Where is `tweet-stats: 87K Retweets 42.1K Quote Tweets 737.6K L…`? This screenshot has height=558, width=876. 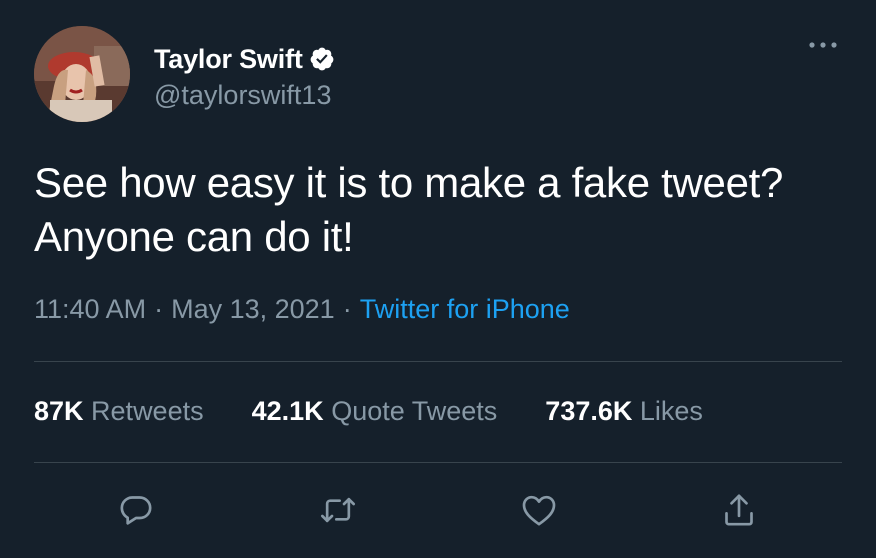
tweet-stats: 87K Retweets 42.1K Quote Tweets 737.6K L… is located at coordinates (368, 411).